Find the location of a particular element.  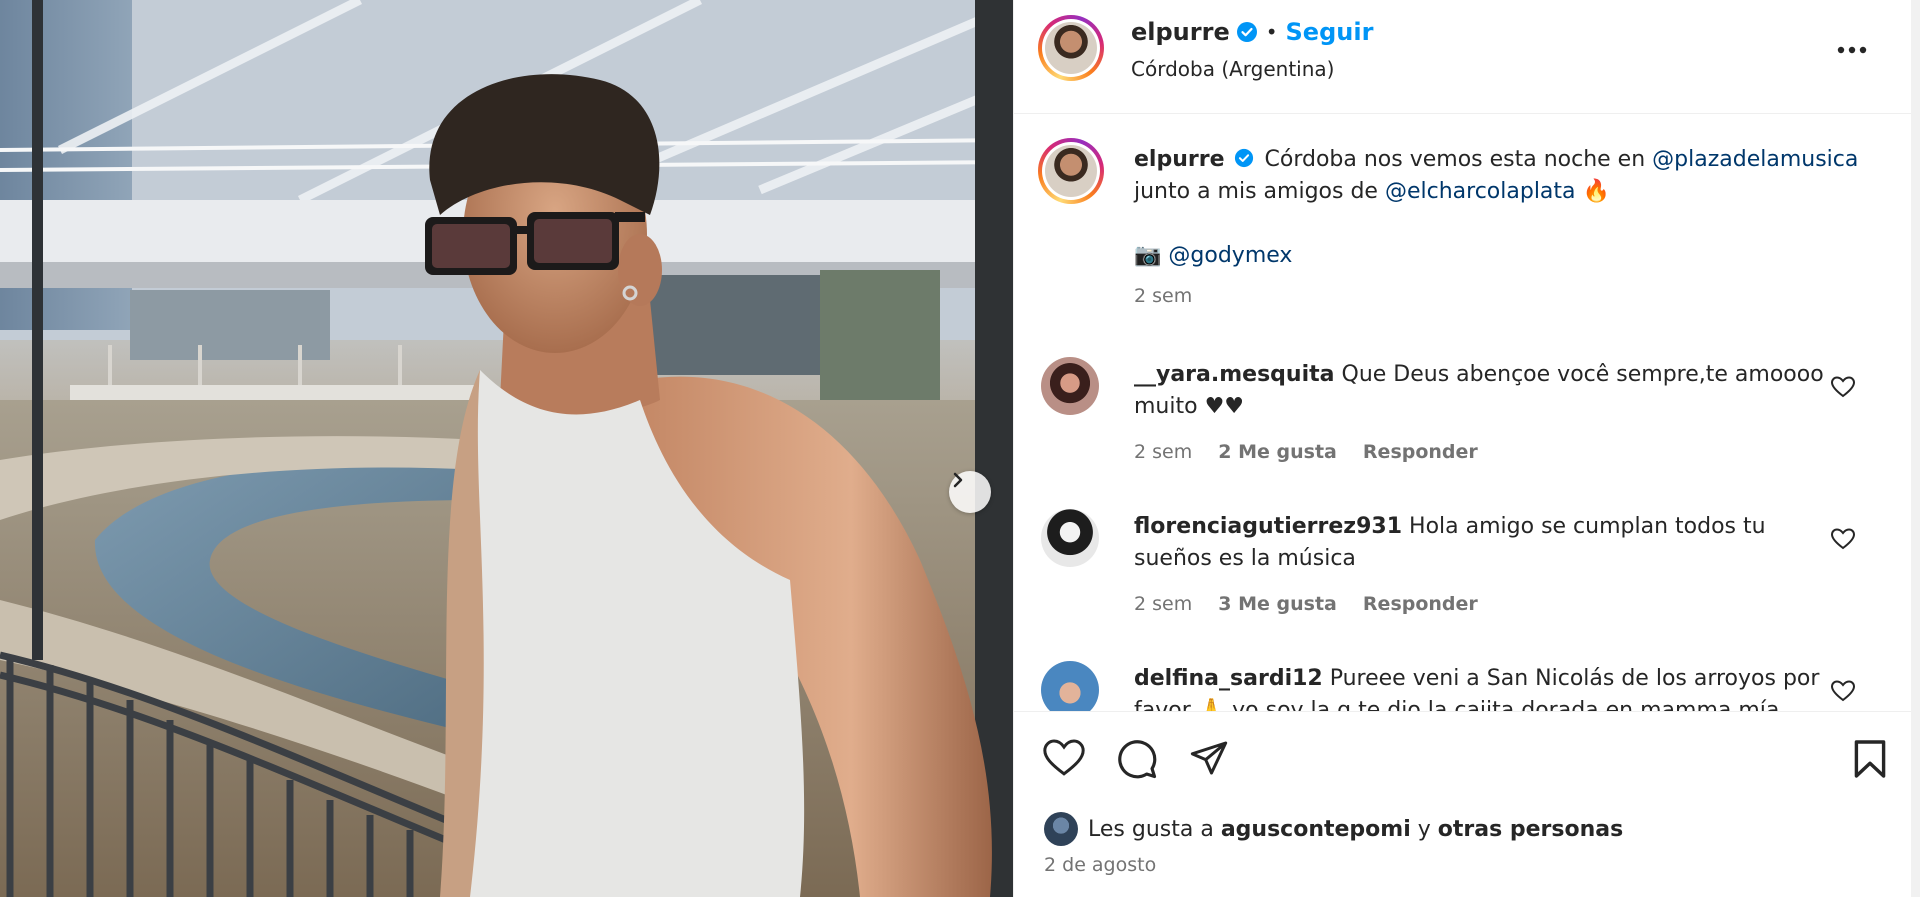

comment-icon is located at coordinates (1137, 759).